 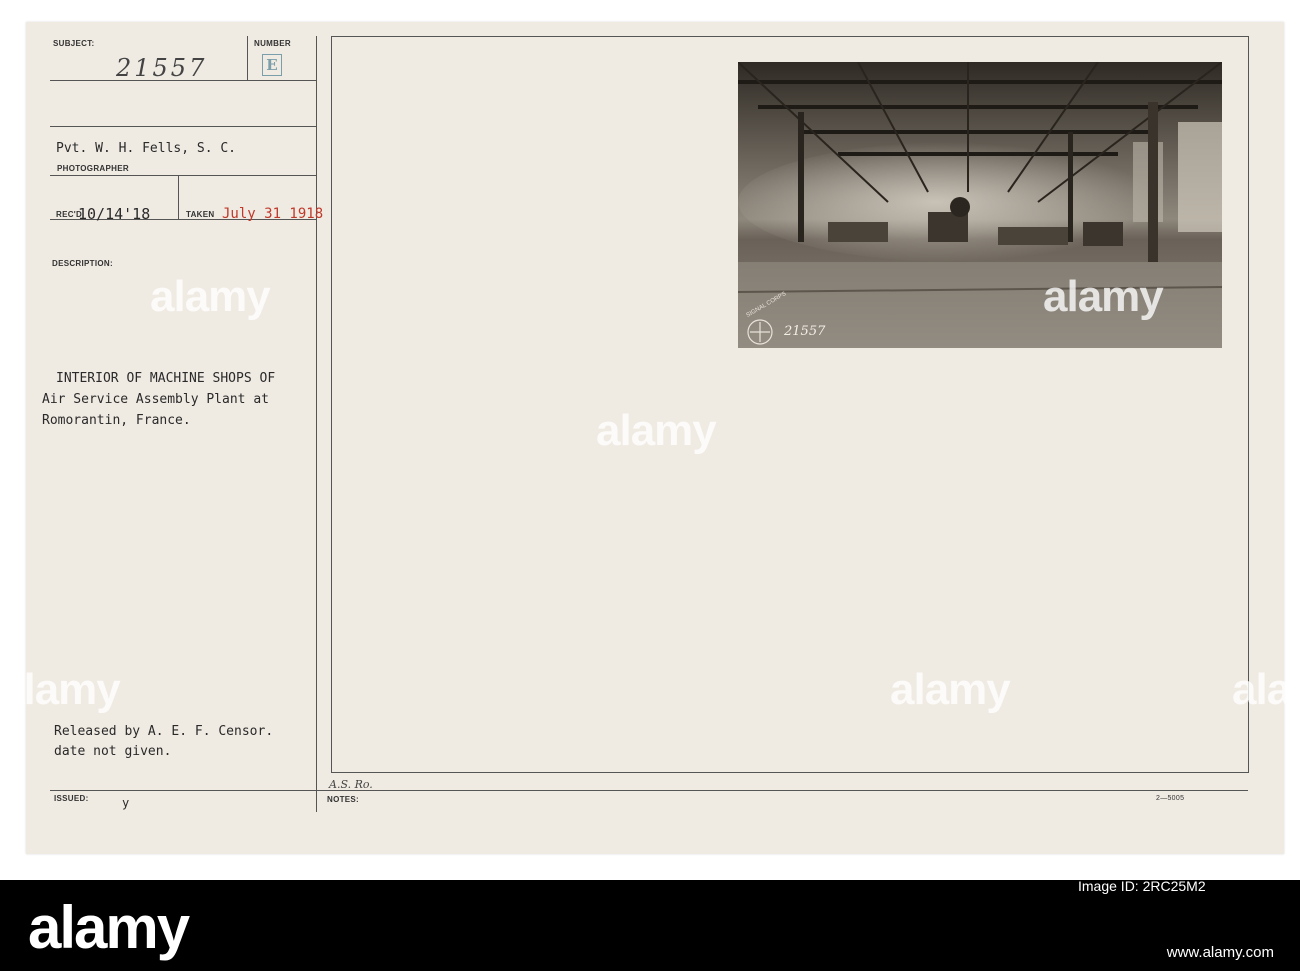 I want to click on subject-label: SUBJECT:, so click(x=74, y=43).